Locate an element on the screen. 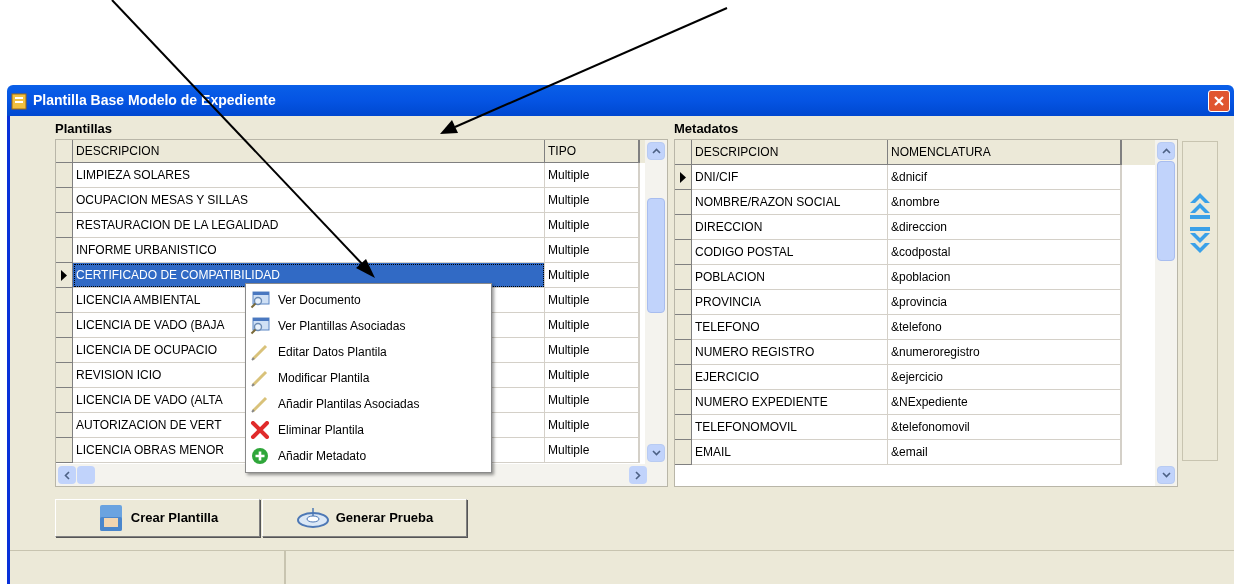 The height and width of the screenshot is (584, 1234). scroll-right-icon is located at coordinates (638, 475).